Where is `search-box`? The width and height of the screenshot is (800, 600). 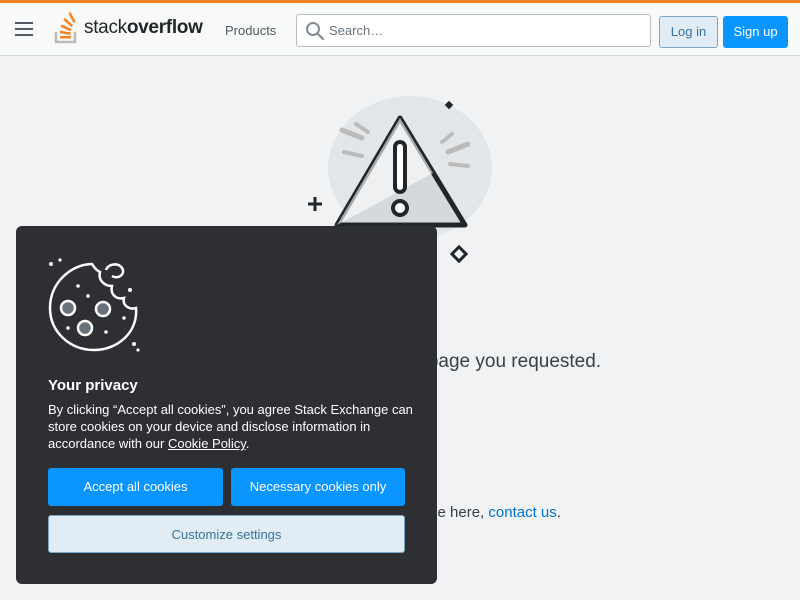
search-box is located at coordinates (473, 30).